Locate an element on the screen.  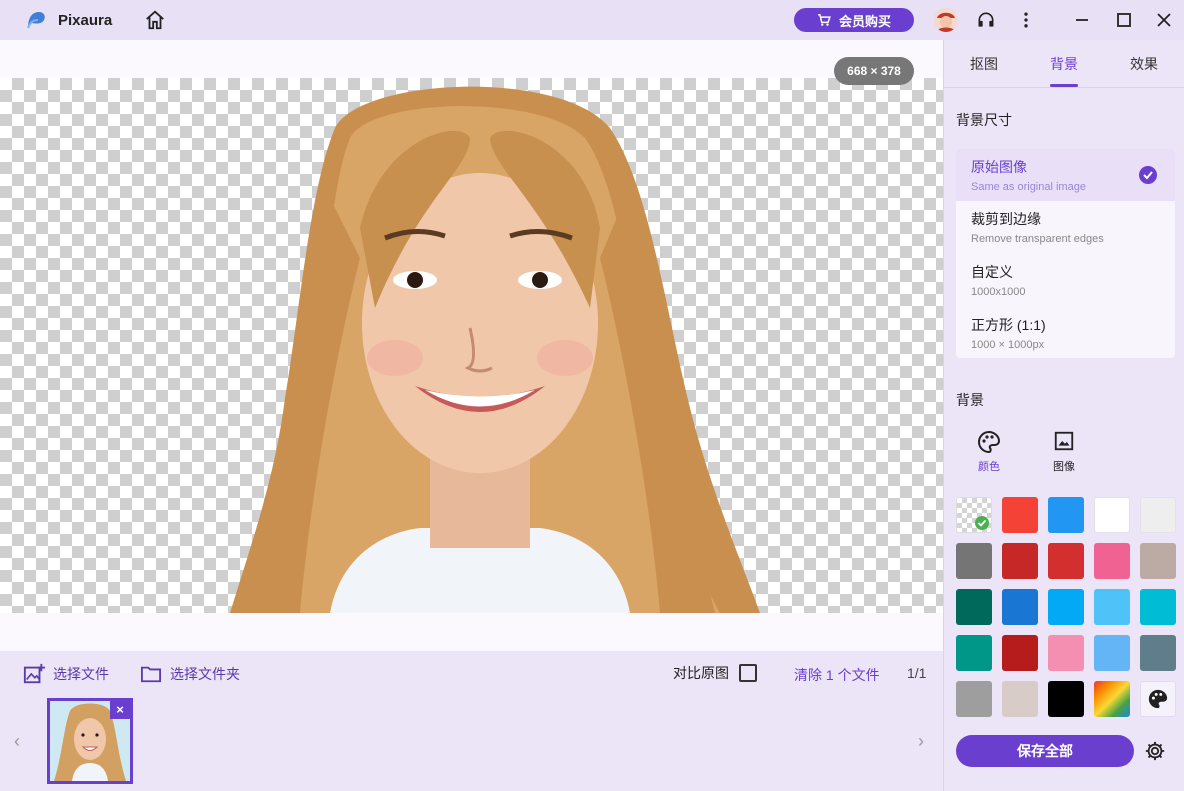
compare-checkbox is located at coordinates (748, 673).